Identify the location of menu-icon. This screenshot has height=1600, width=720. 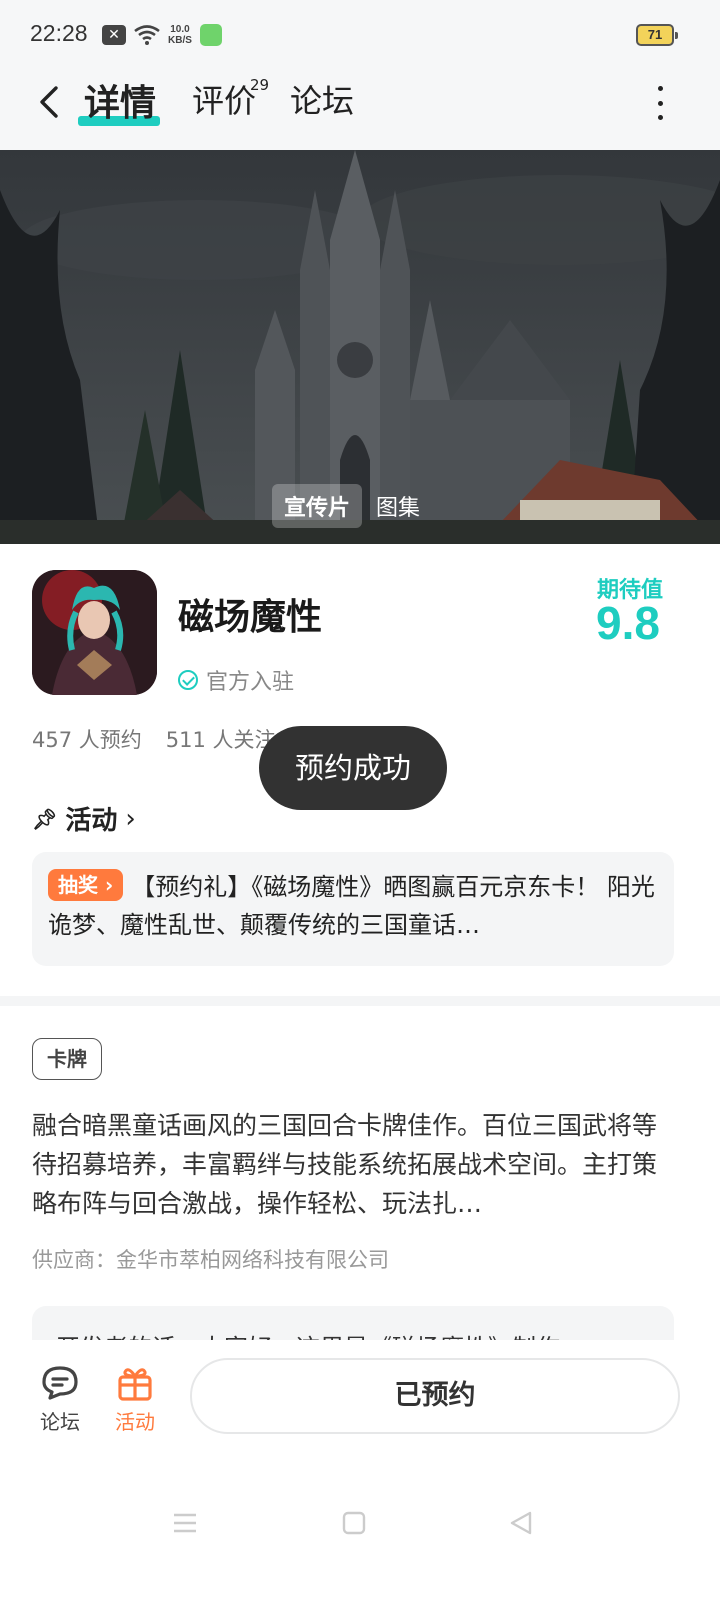
(185, 1523).